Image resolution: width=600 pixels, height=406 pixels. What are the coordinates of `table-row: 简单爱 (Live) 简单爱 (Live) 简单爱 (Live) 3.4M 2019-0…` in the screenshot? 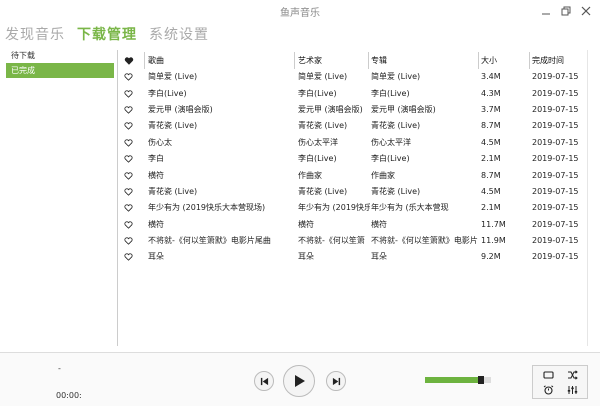 It's located at (354, 77).